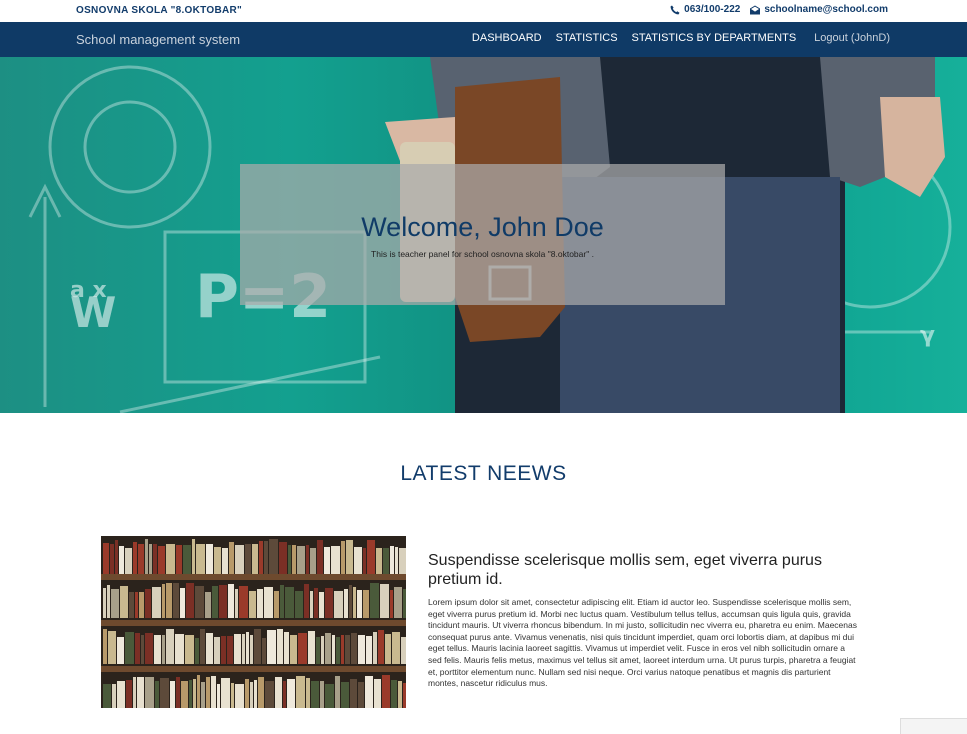 The width and height of the screenshot is (967, 734). What do you see at coordinates (852, 38) in the screenshot?
I see `logout-link: Logout (JohnD)` at bounding box center [852, 38].